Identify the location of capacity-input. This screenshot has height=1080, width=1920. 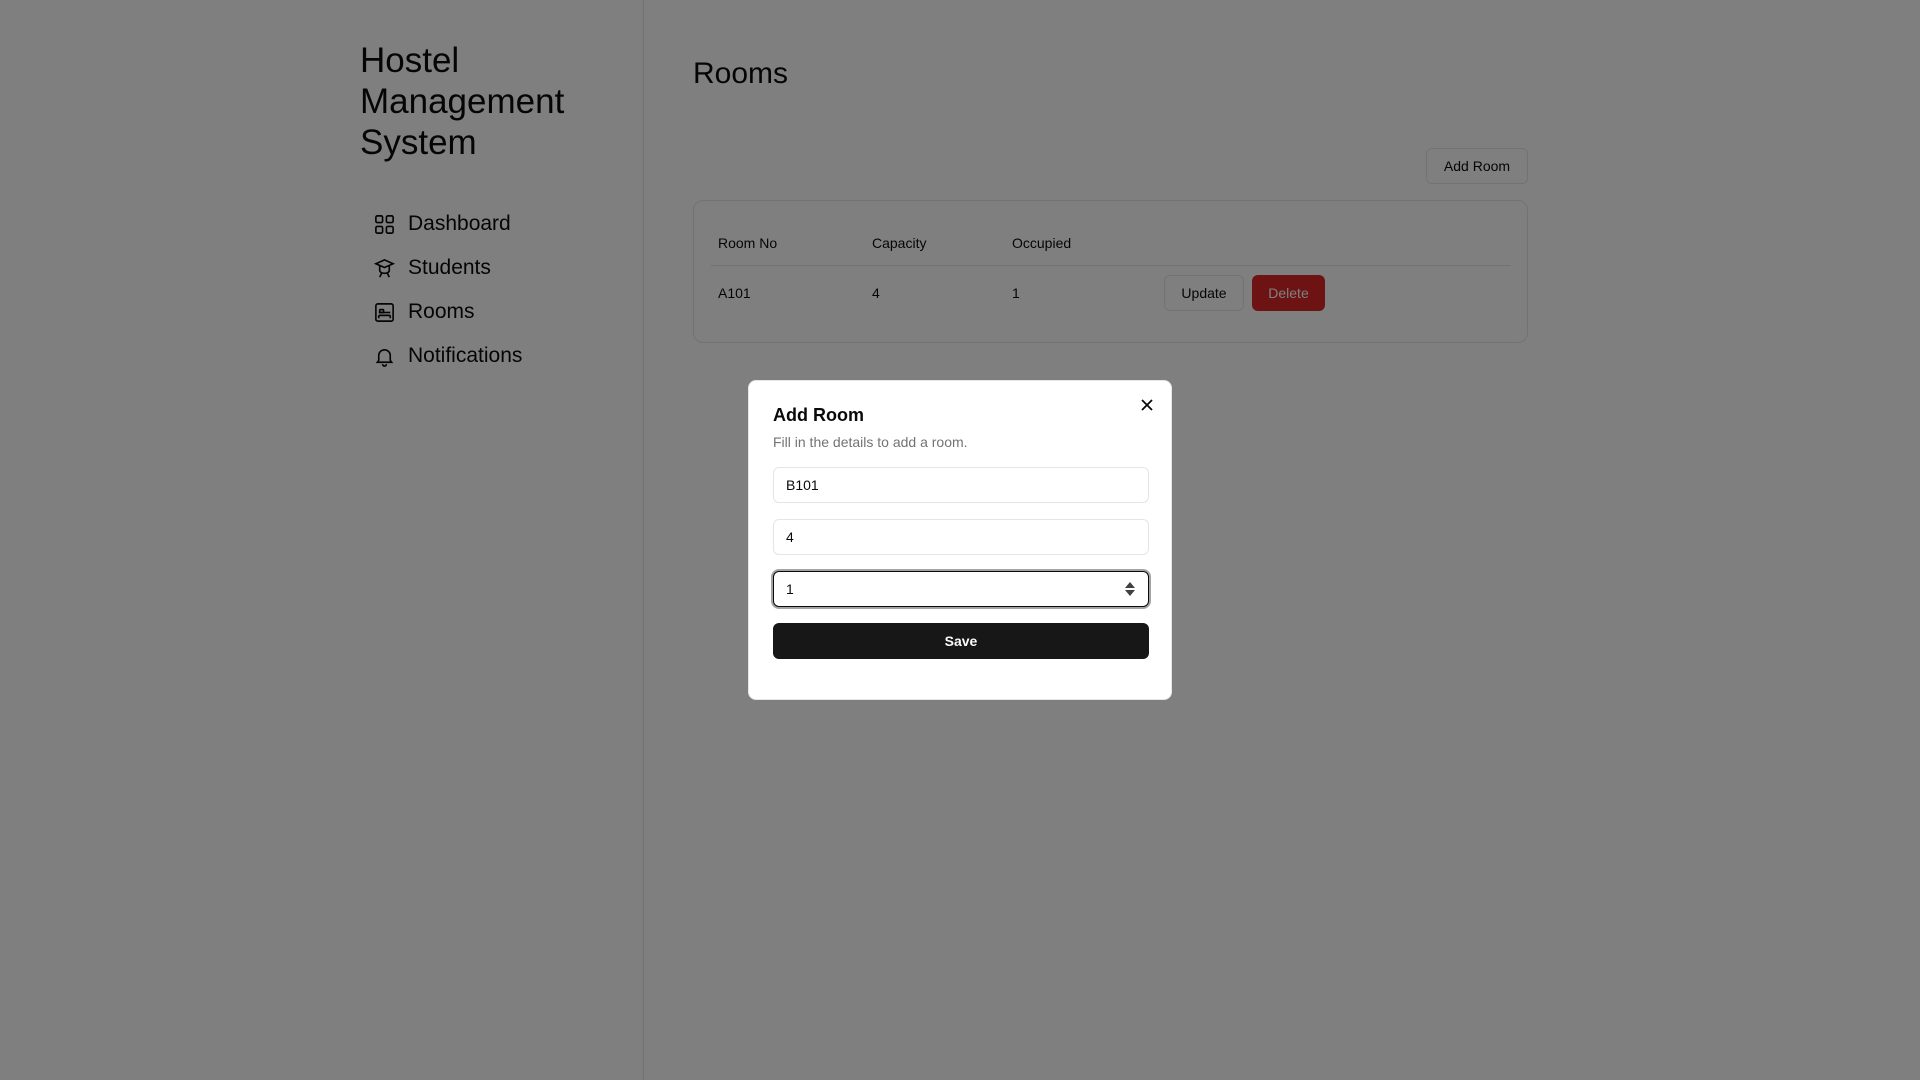
(961, 537).